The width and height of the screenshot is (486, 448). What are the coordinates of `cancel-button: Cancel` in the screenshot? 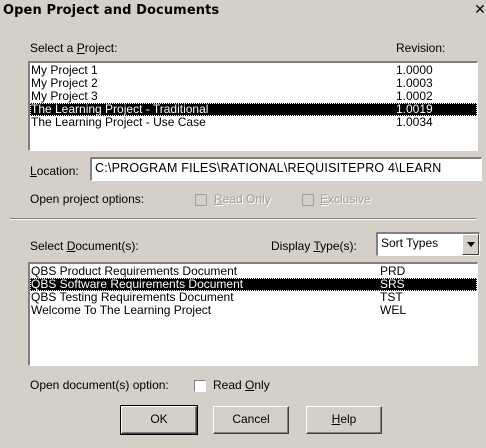 It's located at (251, 420).